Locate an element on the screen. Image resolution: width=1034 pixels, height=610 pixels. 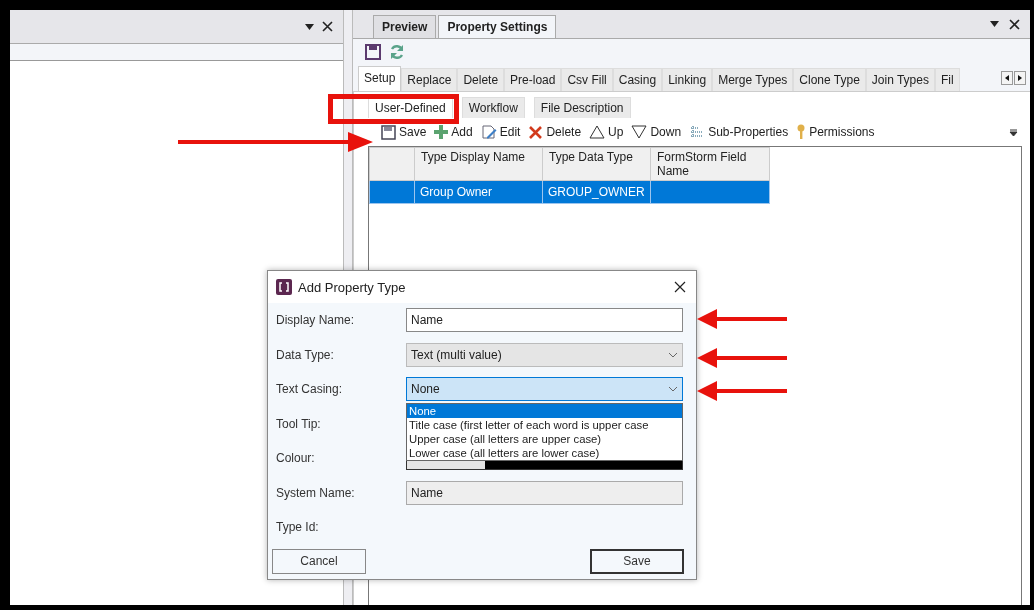
field-label: Tool Tip: is located at coordinates (299, 423).